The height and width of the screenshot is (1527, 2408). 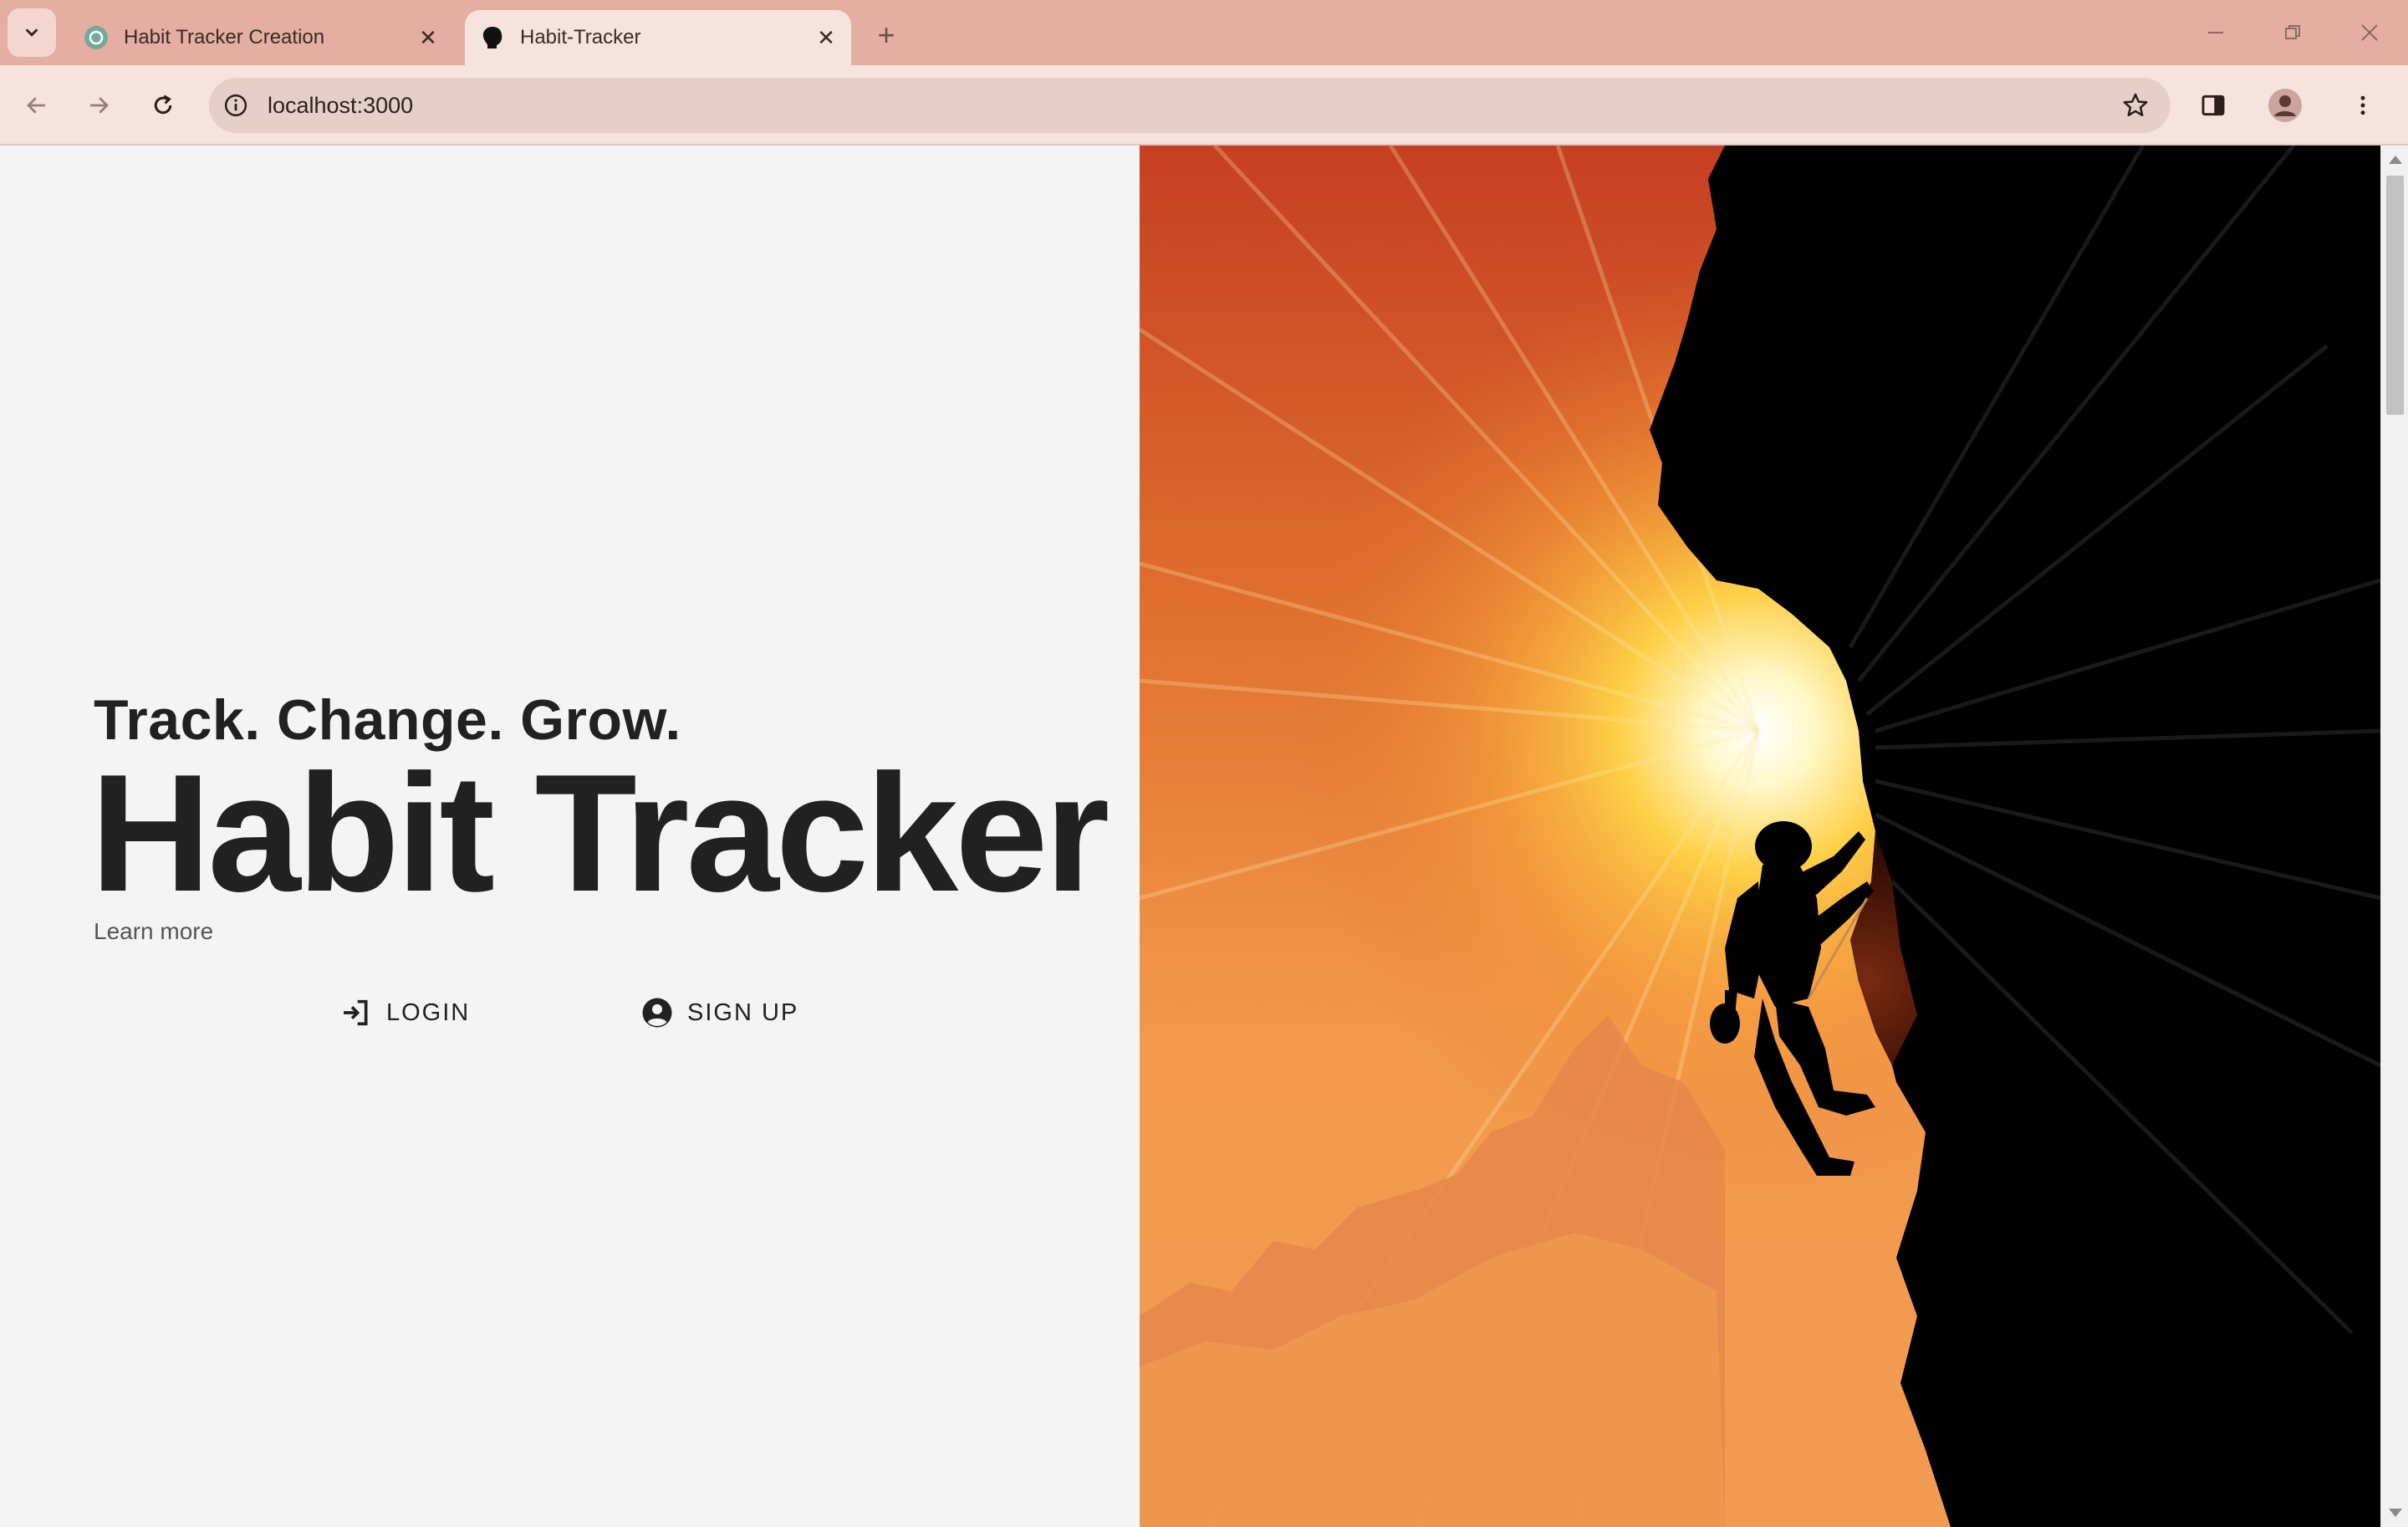 What do you see at coordinates (2395, 295) in the screenshot?
I see `scrollbar-thumb` at bounding box center [2395, 295].